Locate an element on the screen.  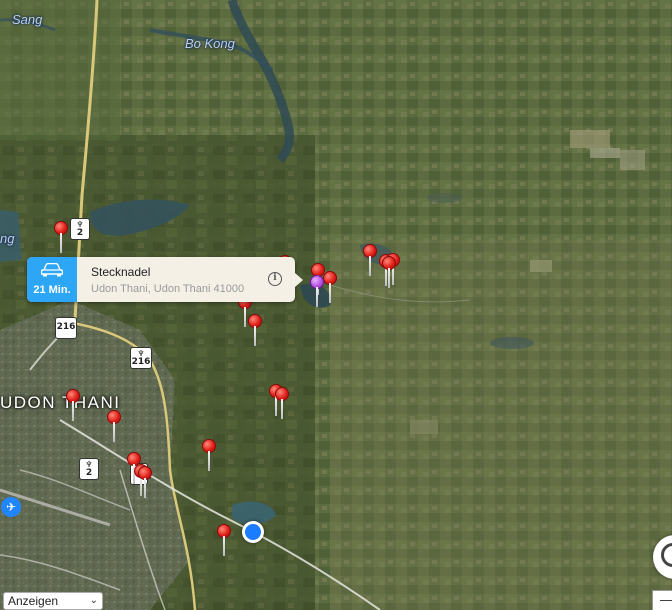
current-location-marker is located at coordinates (253, 532).